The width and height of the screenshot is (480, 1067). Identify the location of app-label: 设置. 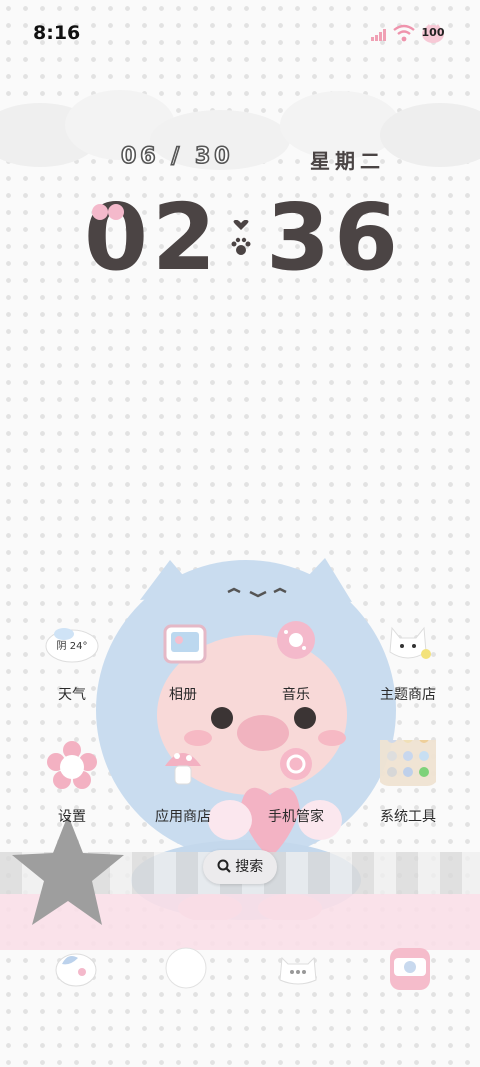
(72, 817).